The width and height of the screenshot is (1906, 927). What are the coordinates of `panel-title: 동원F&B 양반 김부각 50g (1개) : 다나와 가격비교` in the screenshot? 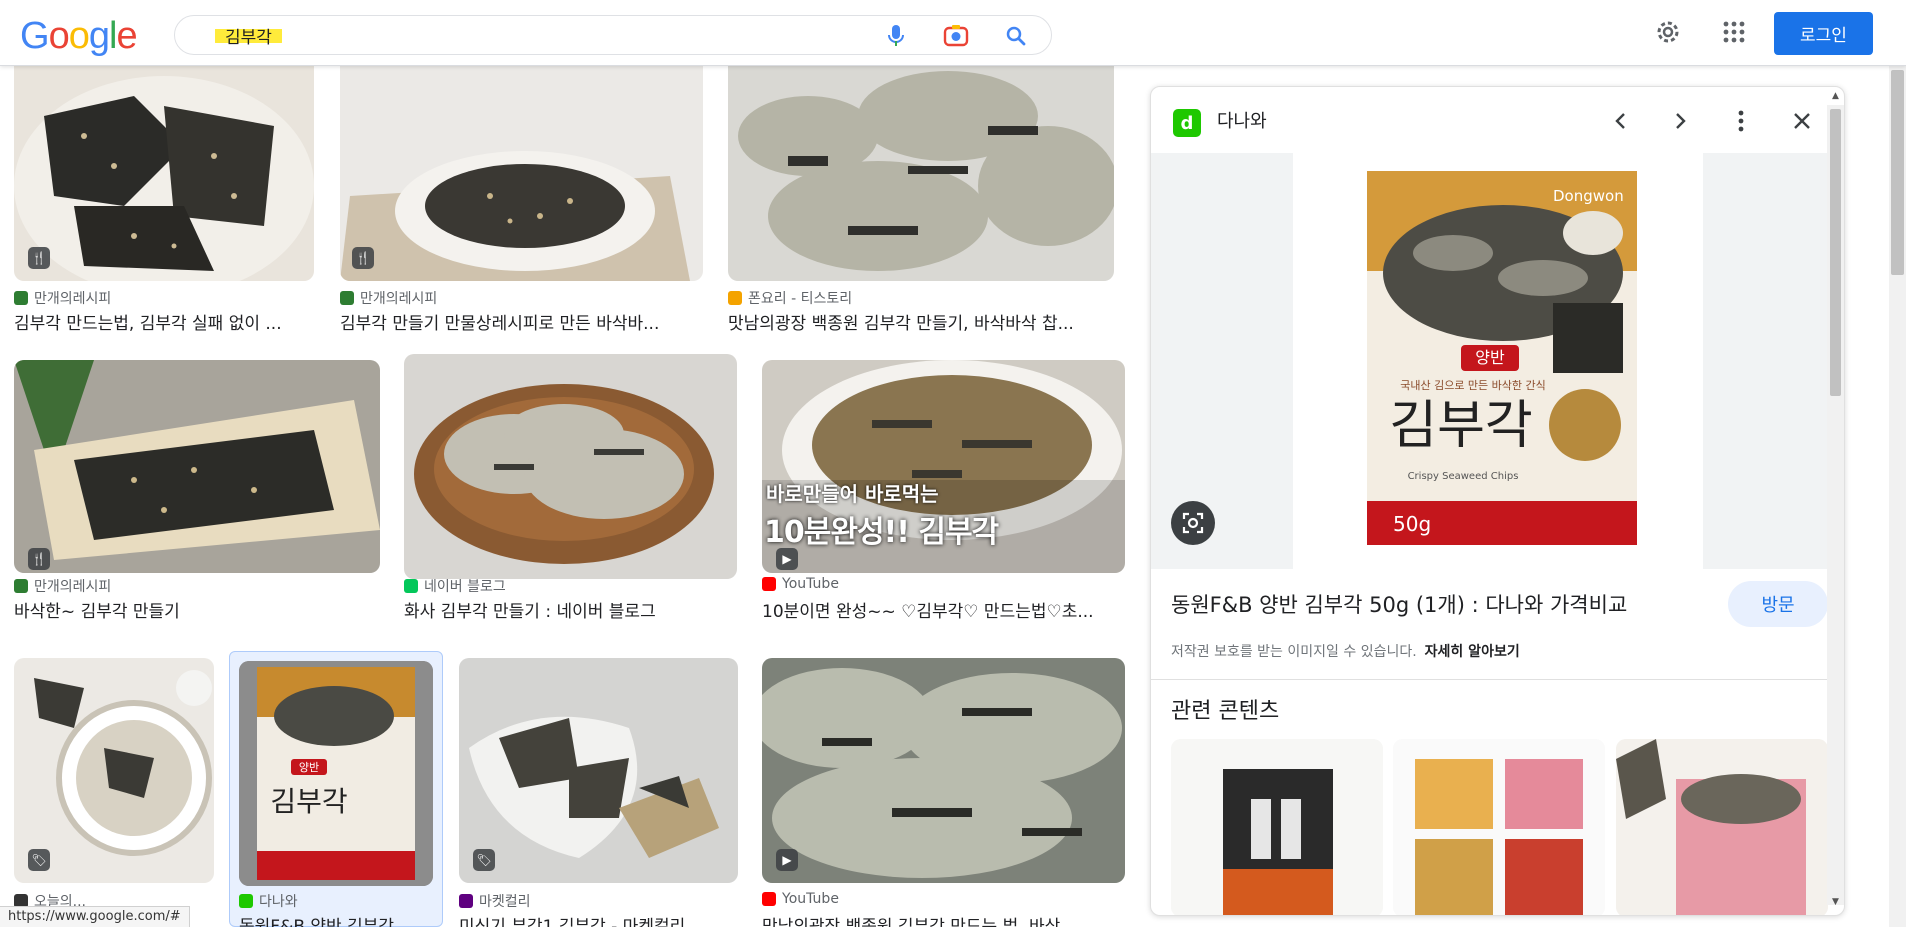 It's located at (1399, 604).